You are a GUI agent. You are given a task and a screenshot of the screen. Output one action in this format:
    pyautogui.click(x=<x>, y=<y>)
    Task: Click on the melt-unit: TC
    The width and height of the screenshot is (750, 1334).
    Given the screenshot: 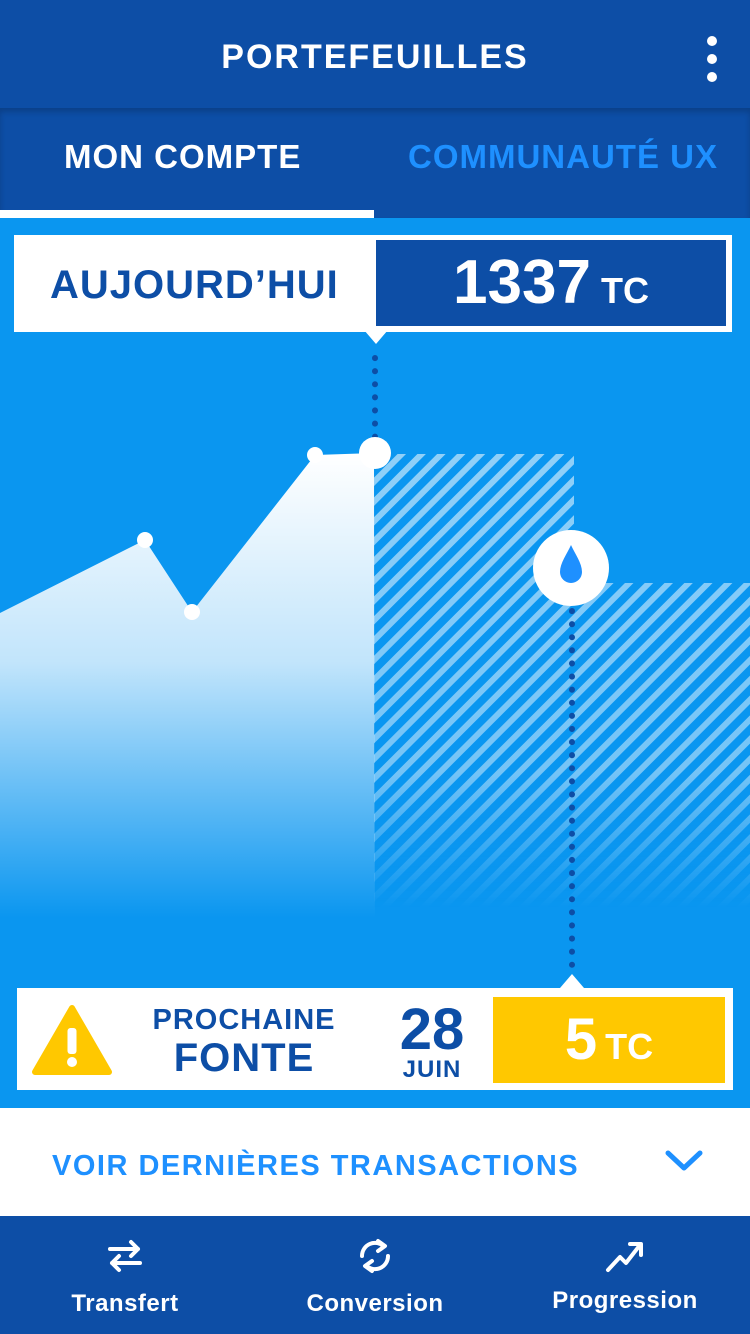 What is the action you would take?
    pyautogui.click(x=629, y=1046)
    